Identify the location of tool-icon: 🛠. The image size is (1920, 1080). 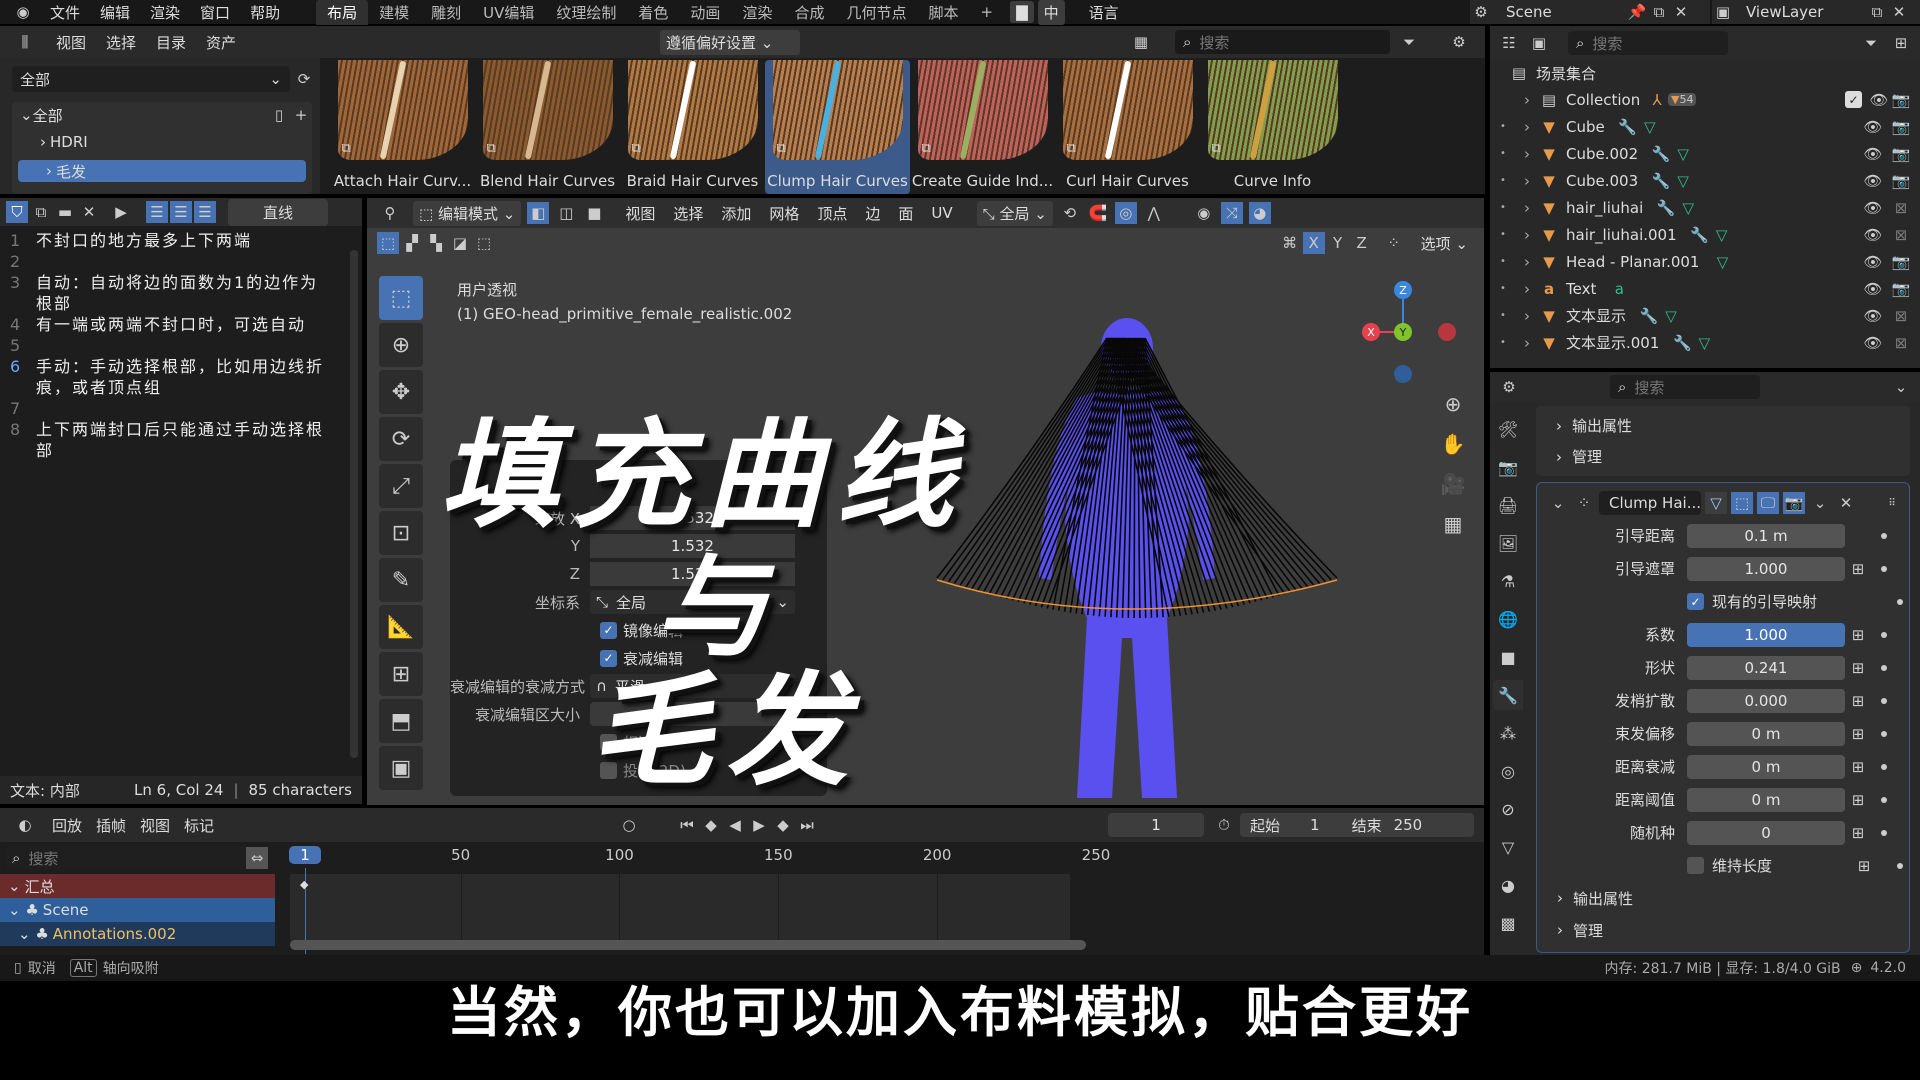
(1508, 429).